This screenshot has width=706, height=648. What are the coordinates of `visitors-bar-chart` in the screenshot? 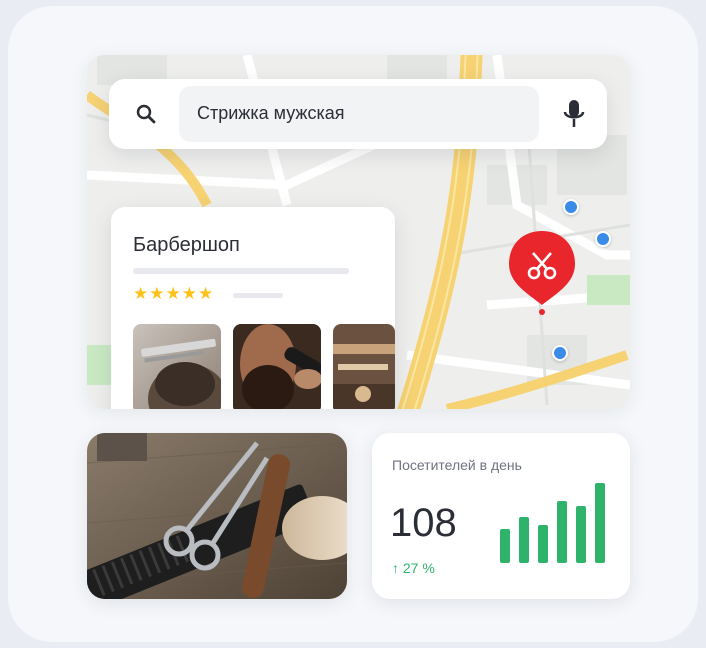 It's located at (552, 523).